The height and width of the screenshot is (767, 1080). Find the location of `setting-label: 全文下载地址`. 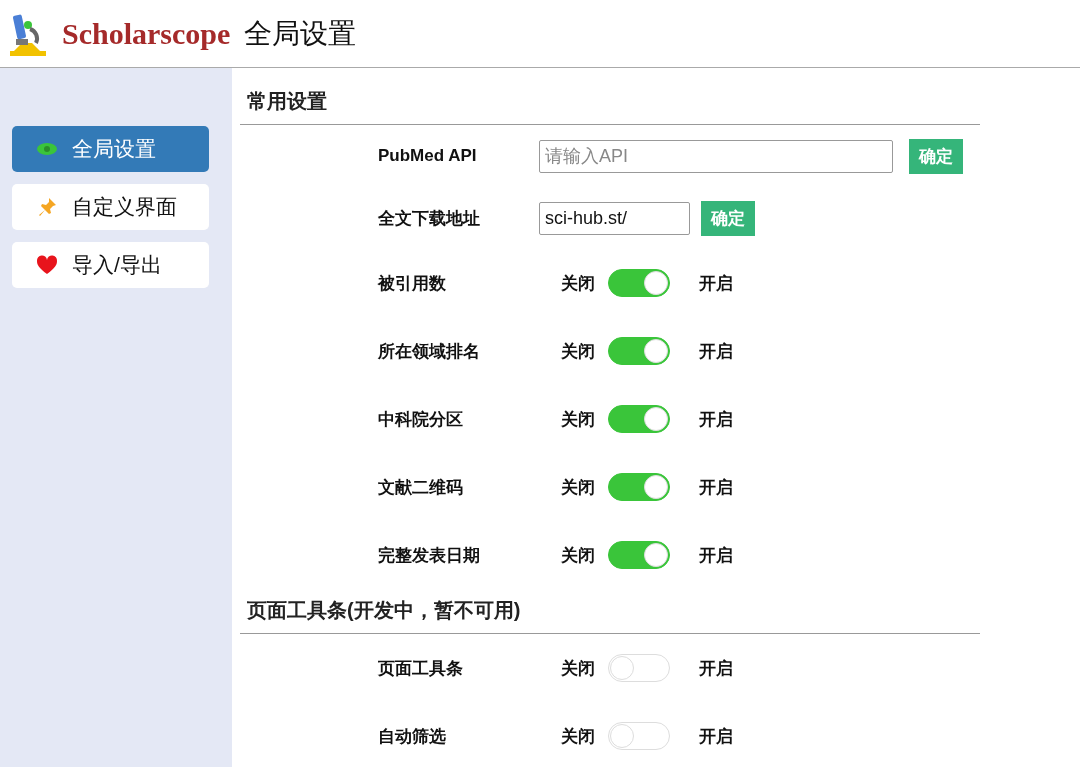

setting-label: 全文下载地址 is located at coordinates (429, 218).